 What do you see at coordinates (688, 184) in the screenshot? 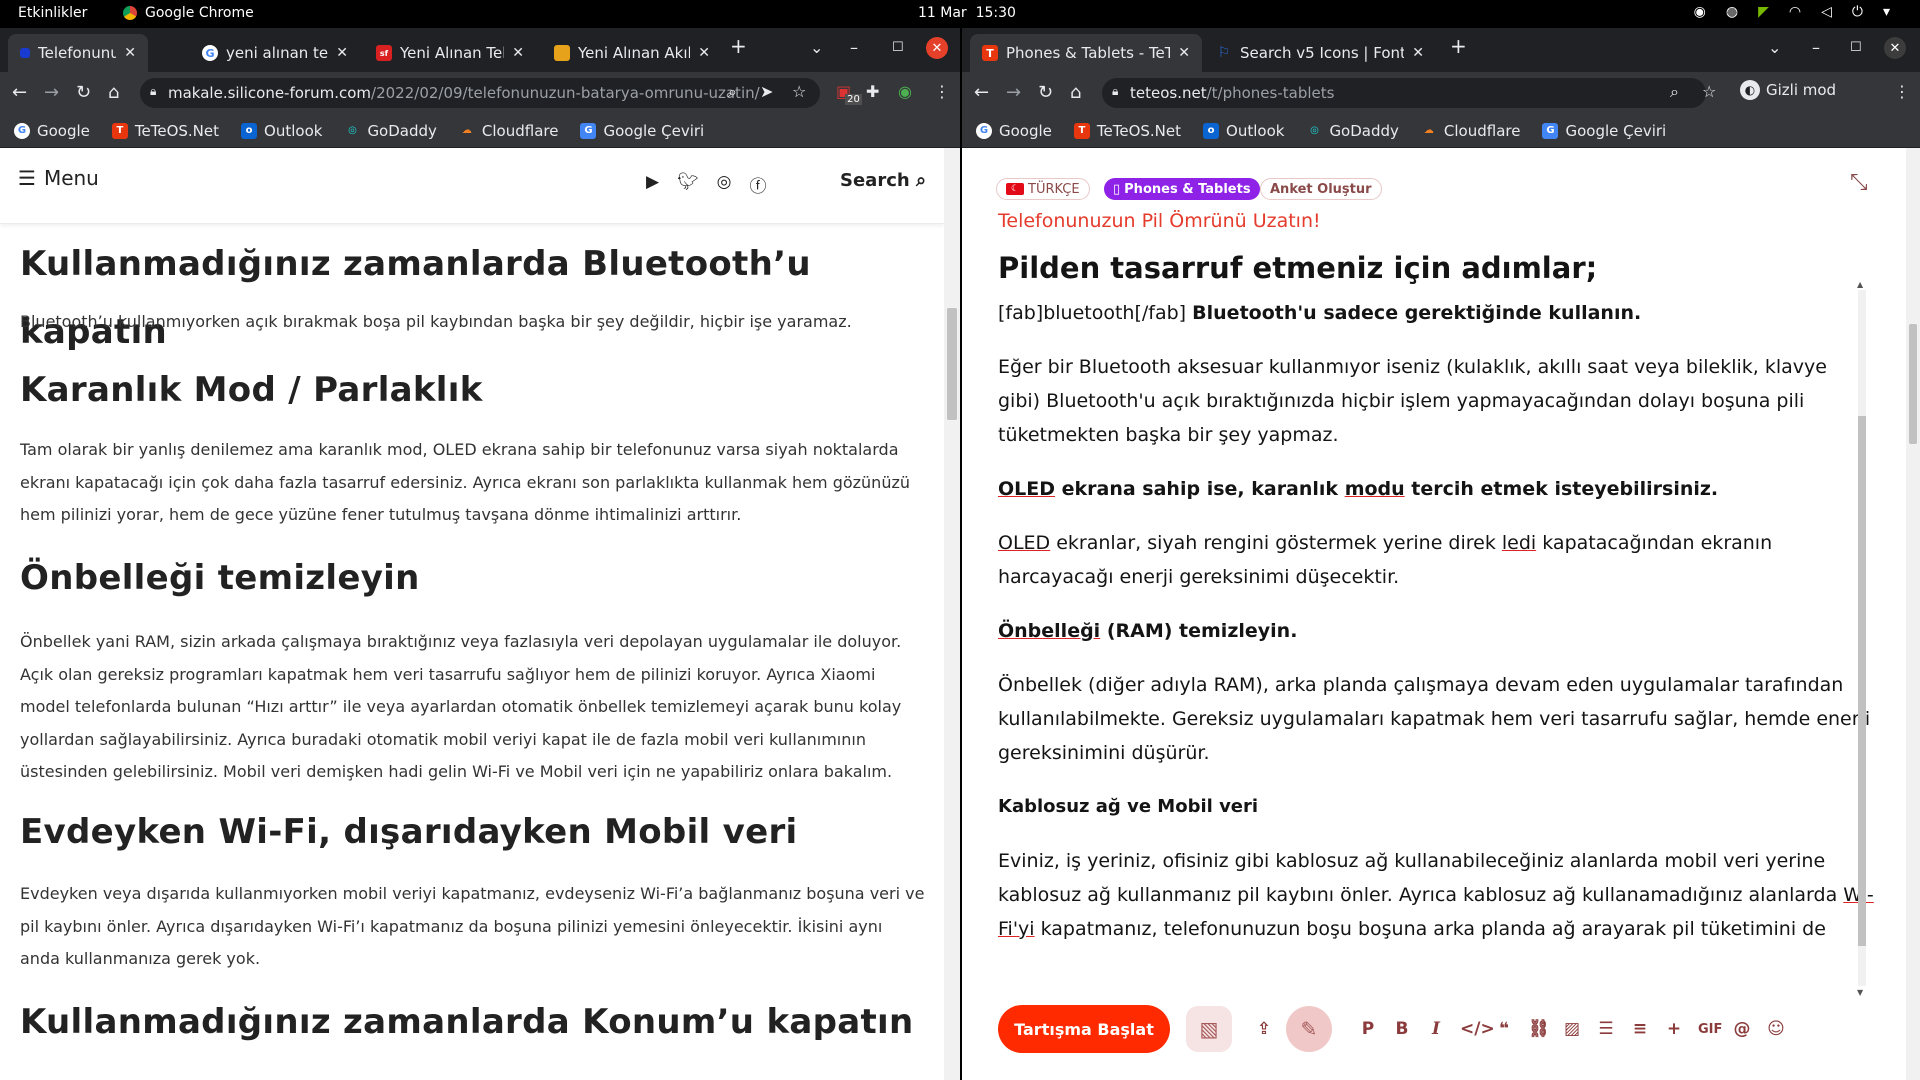
I see `twitter-icon: 🐦︎` at bounding box center [688, 184].